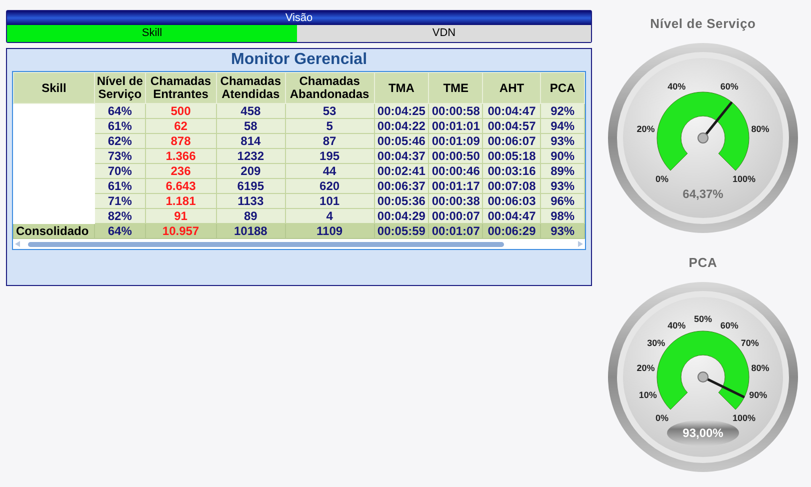  Describe the element at coordinates (180, 126) in the screenshot. I see `table-cell: 62` at that location.